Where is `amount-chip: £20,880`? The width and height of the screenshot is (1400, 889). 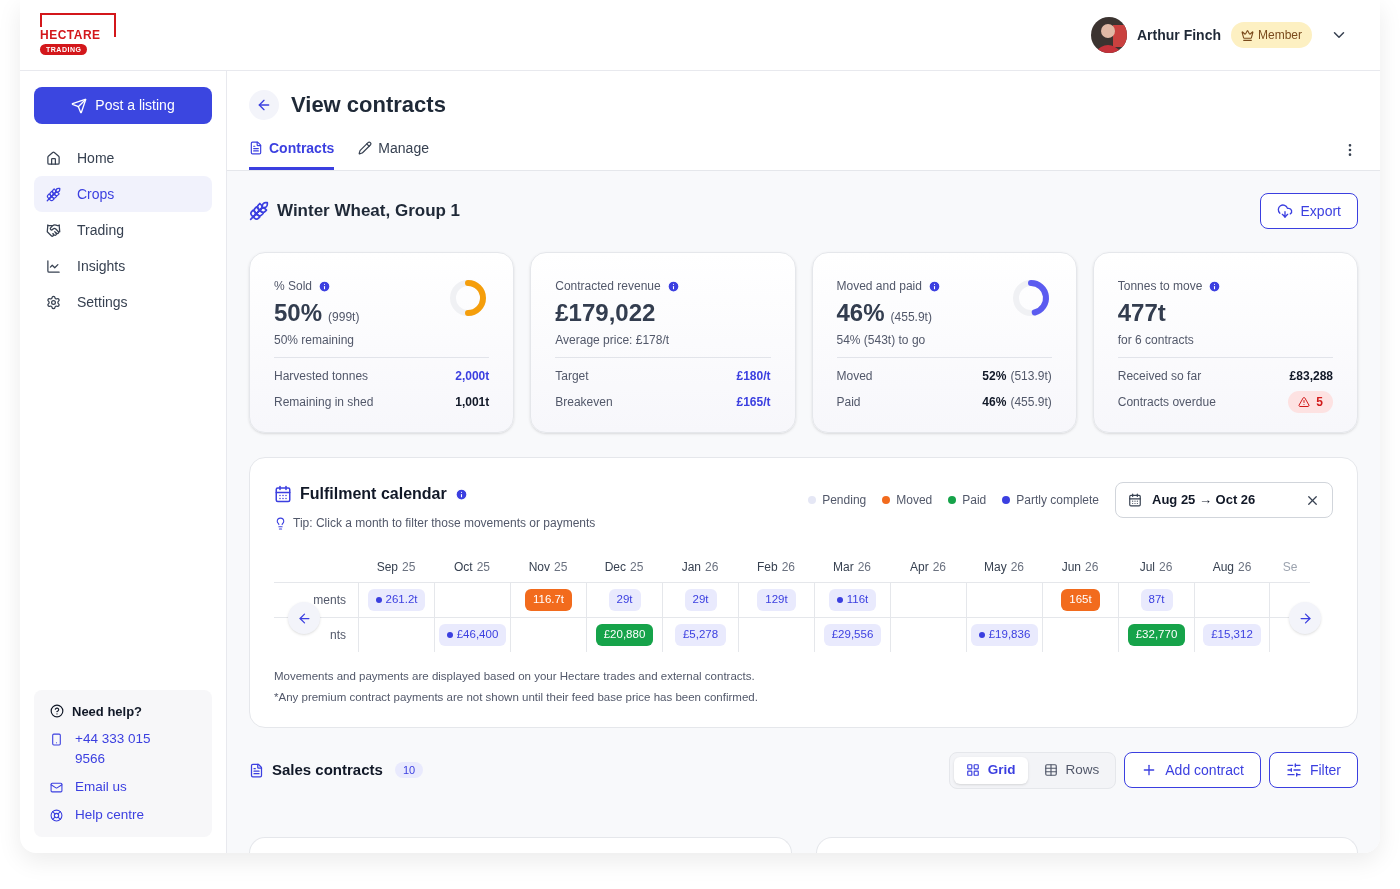
amount-chip: £20,880 is located at coordinates (624, 635).